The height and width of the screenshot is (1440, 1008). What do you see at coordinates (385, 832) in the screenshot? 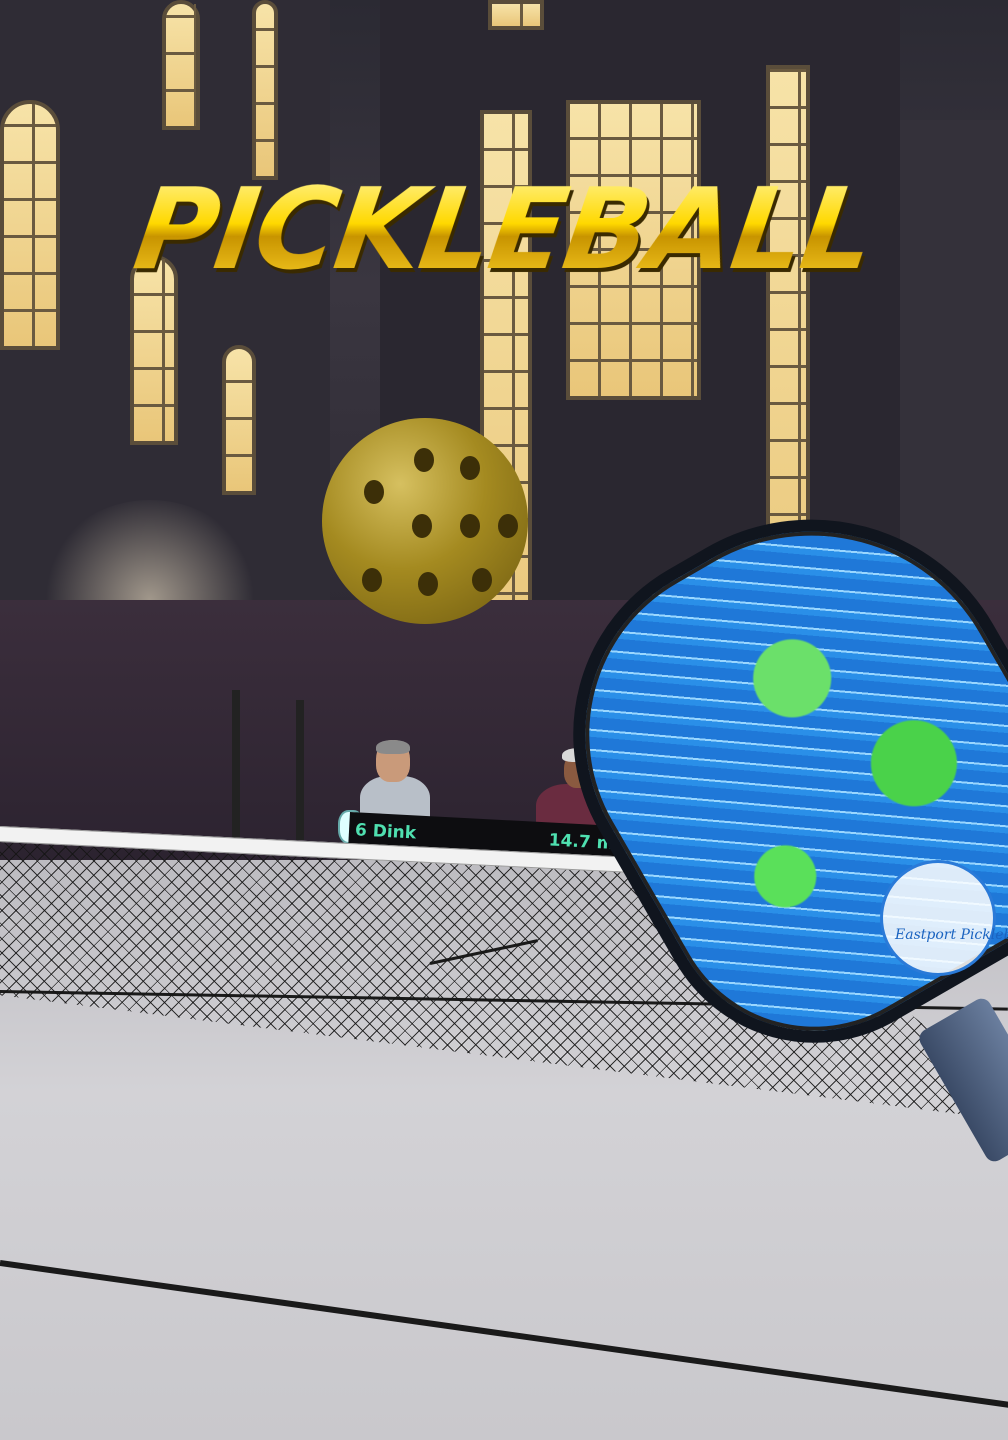
I see `shot-label: 6 Dink` at bounding box center [385, 832].